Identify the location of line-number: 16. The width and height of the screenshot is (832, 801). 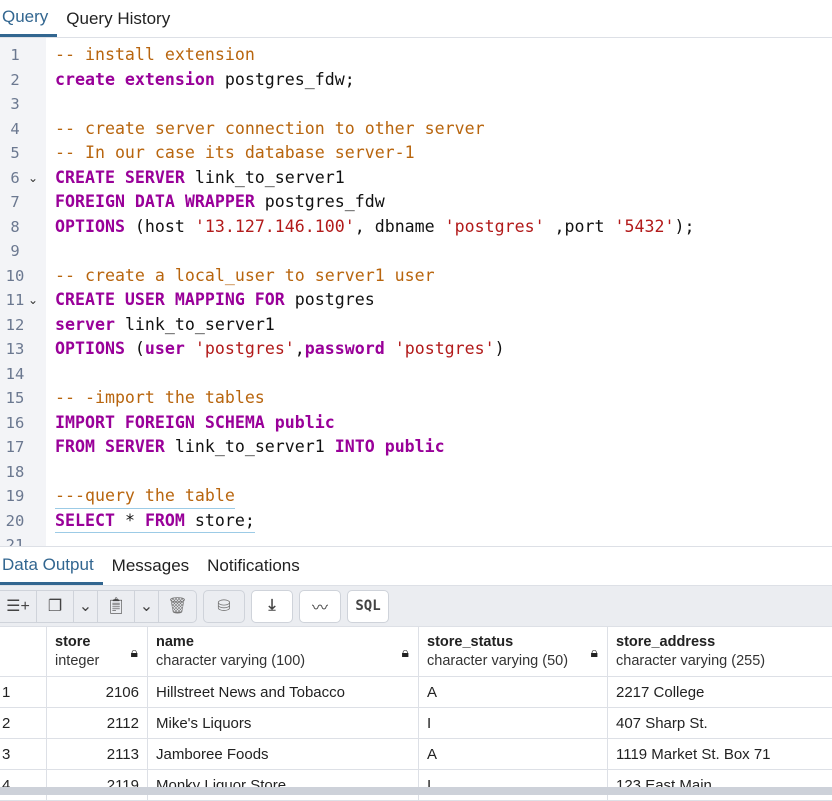
(15, 422).